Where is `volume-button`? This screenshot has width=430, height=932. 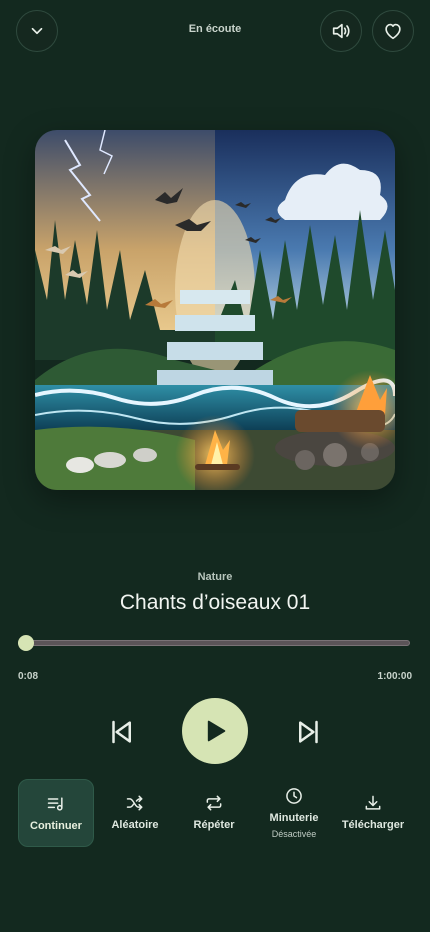 volume-button is located at coordinates (341, 31).